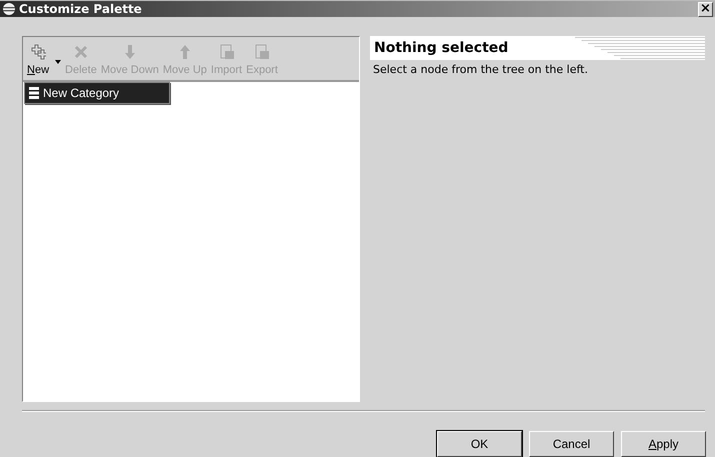 This screenshot has height=457, width=715. What do you see at coordinates (442, 48) in the screenshot?
I see `details-title: Nothing selected` at bounding box center [442, 48].